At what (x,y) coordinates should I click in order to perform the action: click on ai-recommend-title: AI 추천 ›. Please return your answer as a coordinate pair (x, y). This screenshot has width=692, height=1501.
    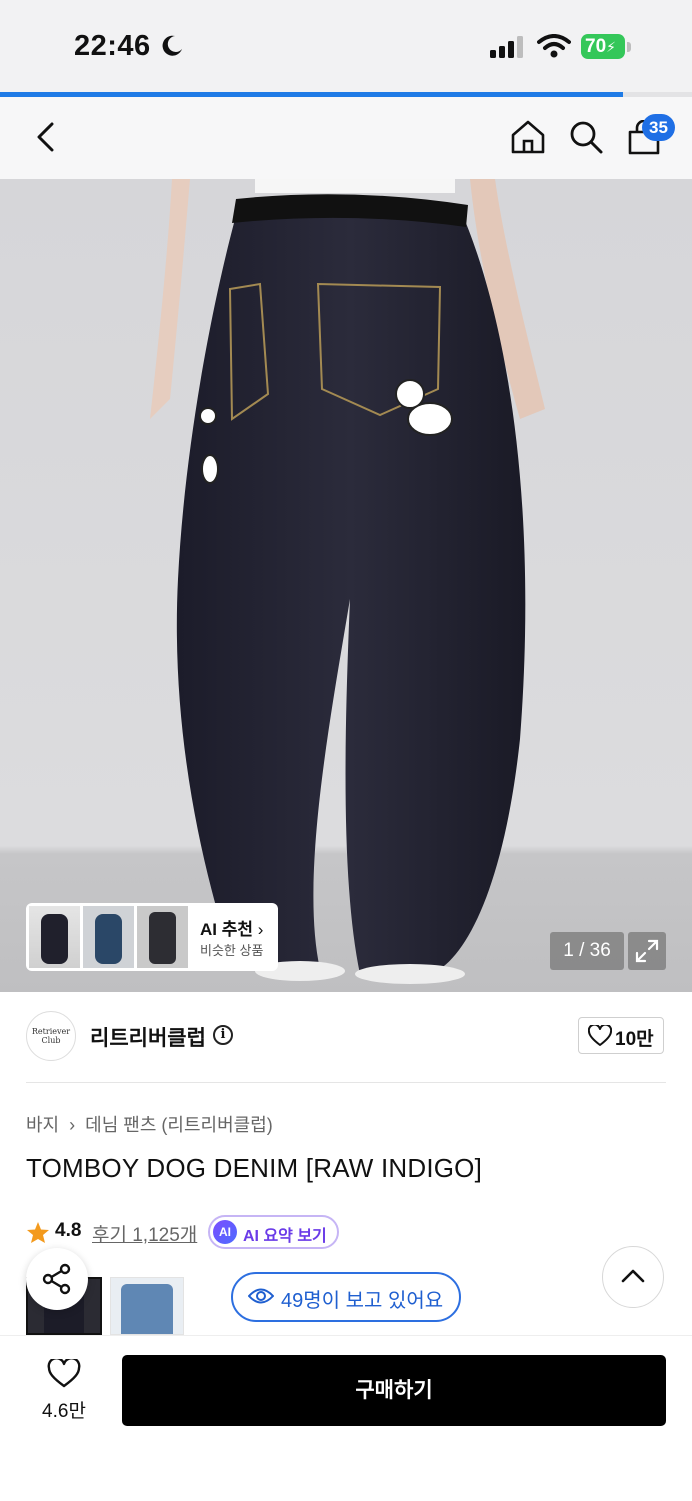
    Looking at the image, I should click on (232, 929).